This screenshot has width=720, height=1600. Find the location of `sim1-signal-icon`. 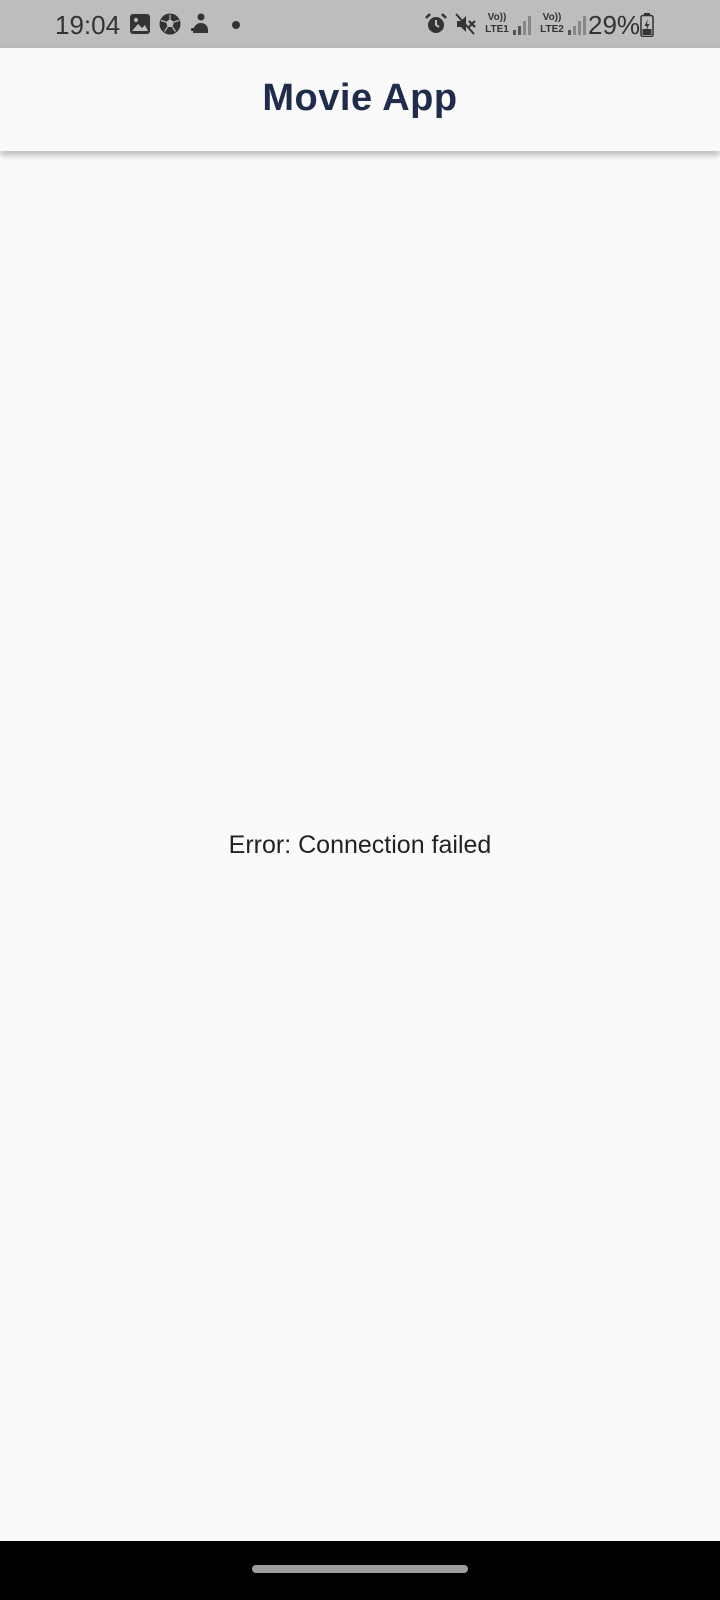

sim1-signal-icon is located at coordinates (522, 25).